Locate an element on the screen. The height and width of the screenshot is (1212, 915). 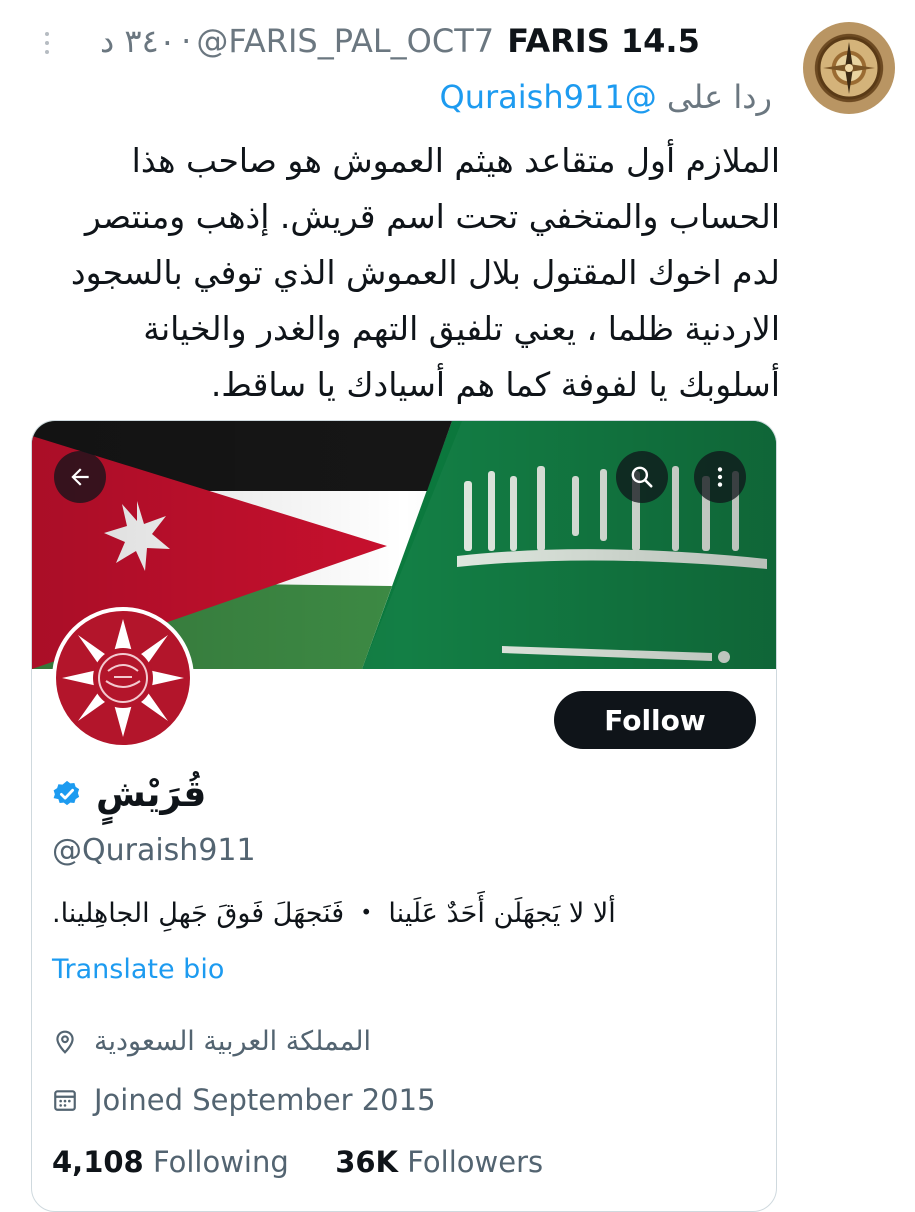
following-label: Following is located at coordinates (220, 1162).